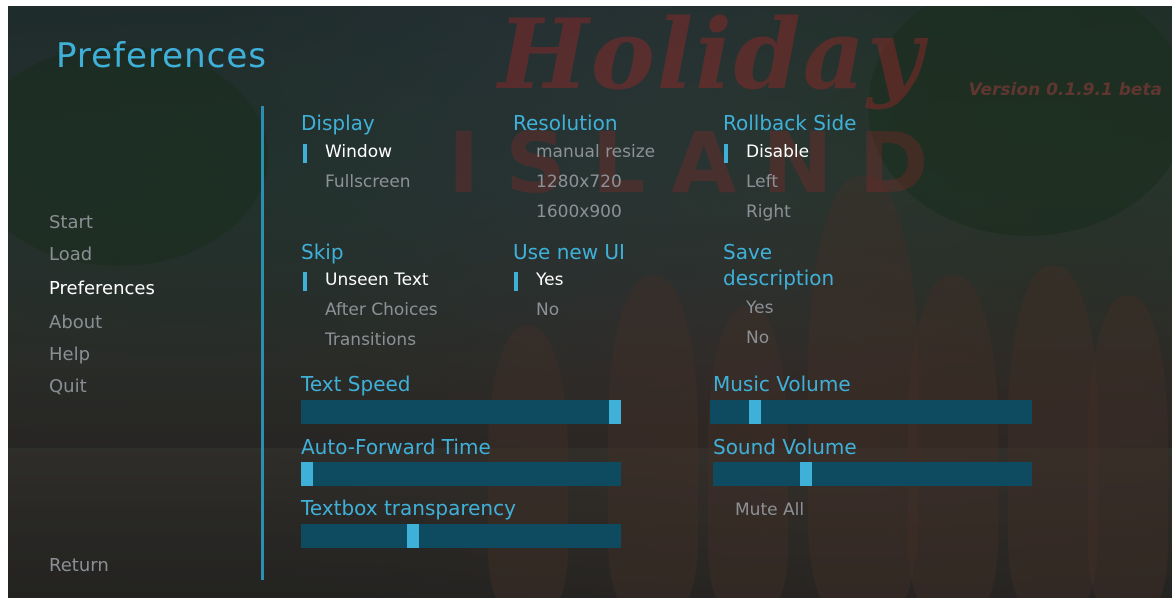 This screenshot has height=598, width=1172. I want to click on textbox-transparency-label: Textbox transparency, so click(408, 508).